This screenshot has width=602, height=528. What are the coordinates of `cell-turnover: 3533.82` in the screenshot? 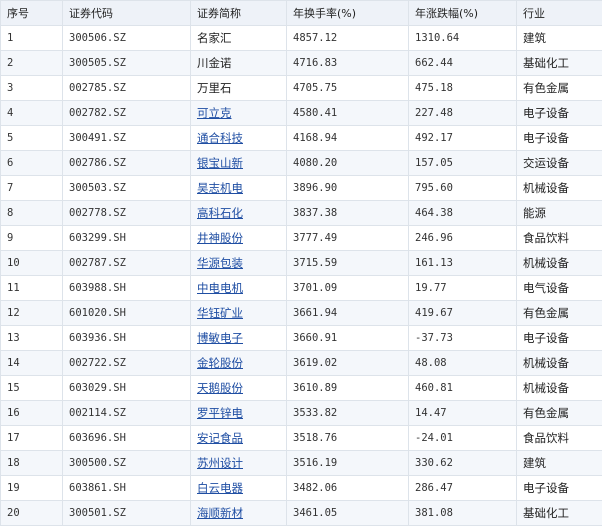 It's located at (347, 413).